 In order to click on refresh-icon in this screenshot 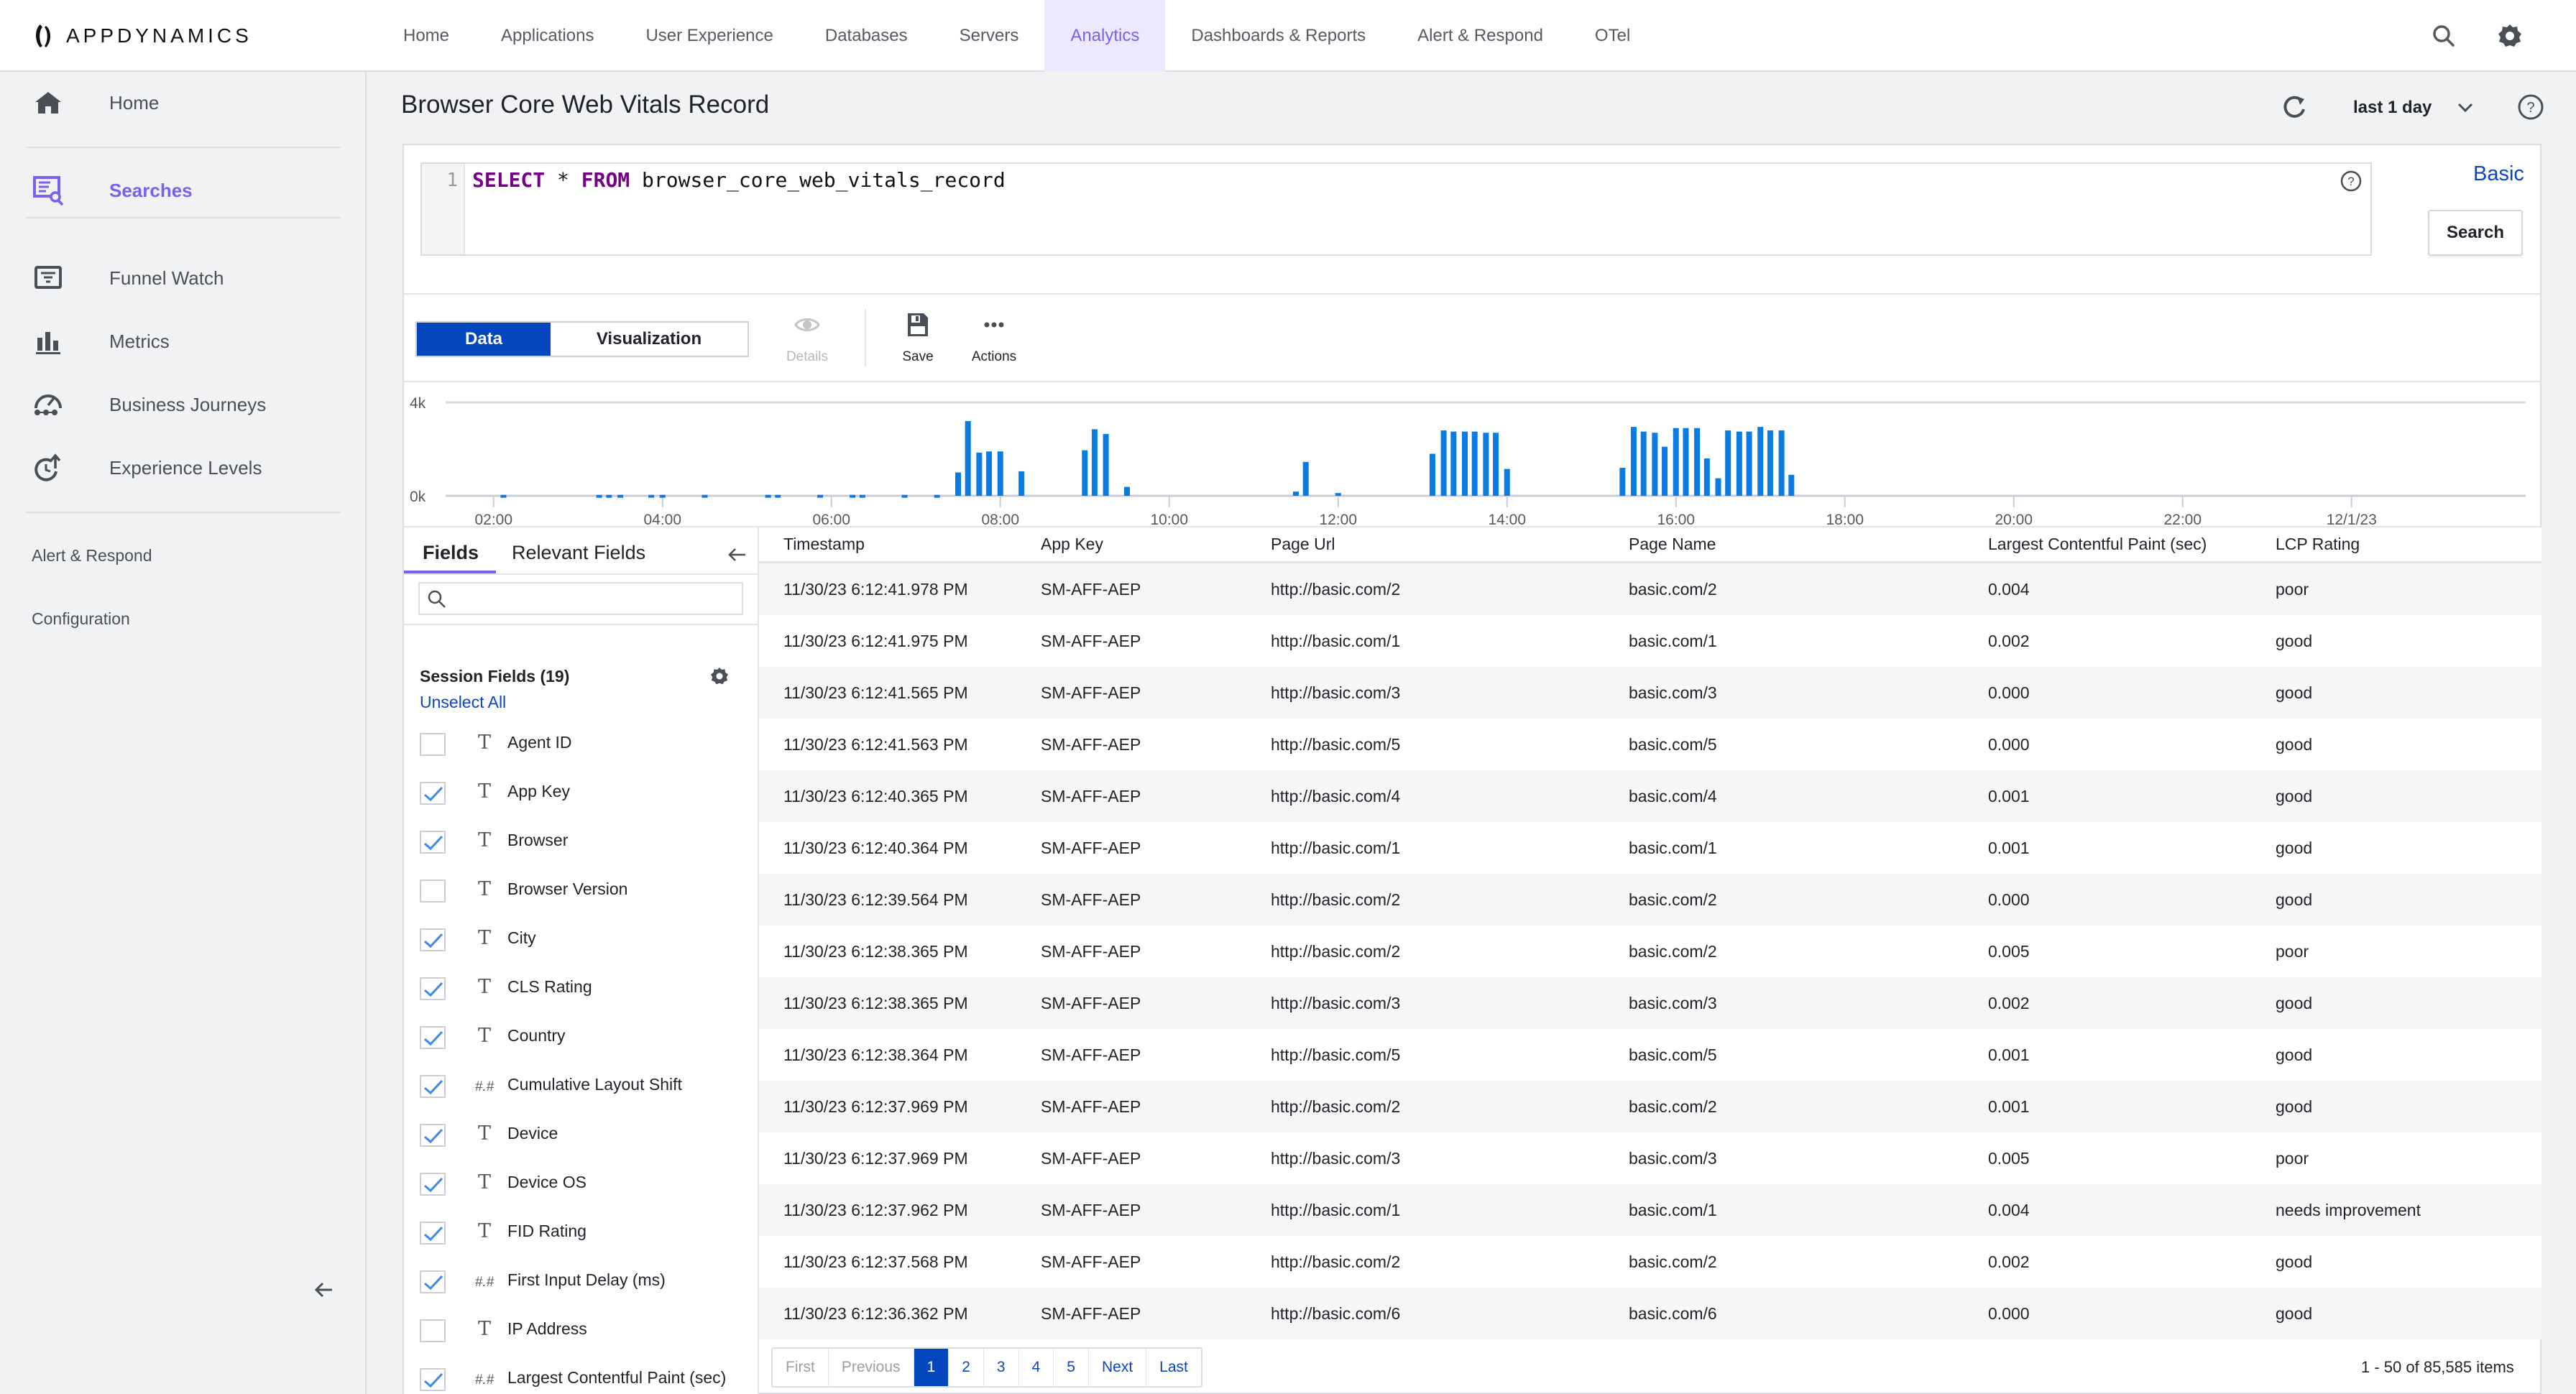, I will do `click(2294, 108)`.